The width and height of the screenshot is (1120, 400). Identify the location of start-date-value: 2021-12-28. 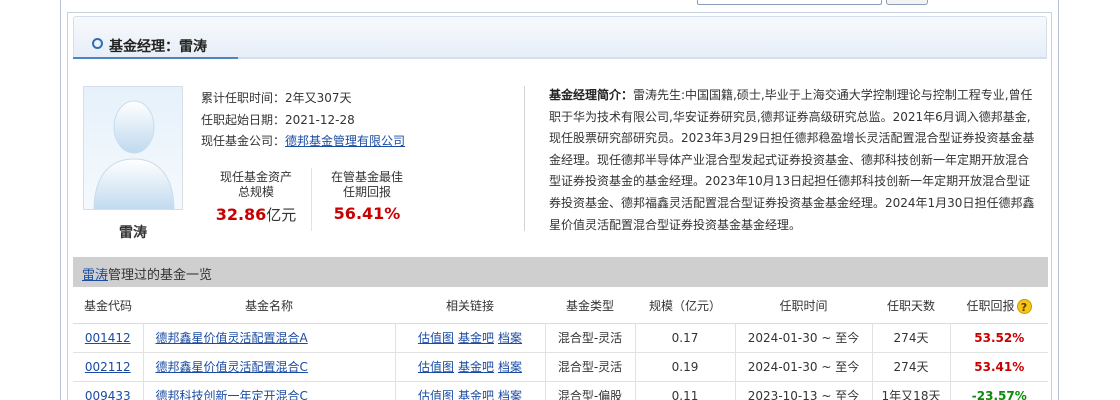
(320, 120).